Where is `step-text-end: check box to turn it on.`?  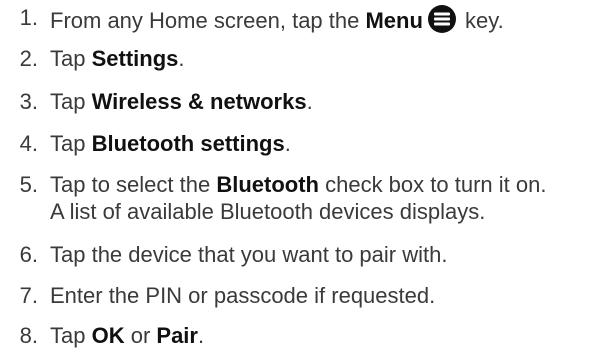
step-text-end: check box to turn it on. is located at coordinates (432, 184).